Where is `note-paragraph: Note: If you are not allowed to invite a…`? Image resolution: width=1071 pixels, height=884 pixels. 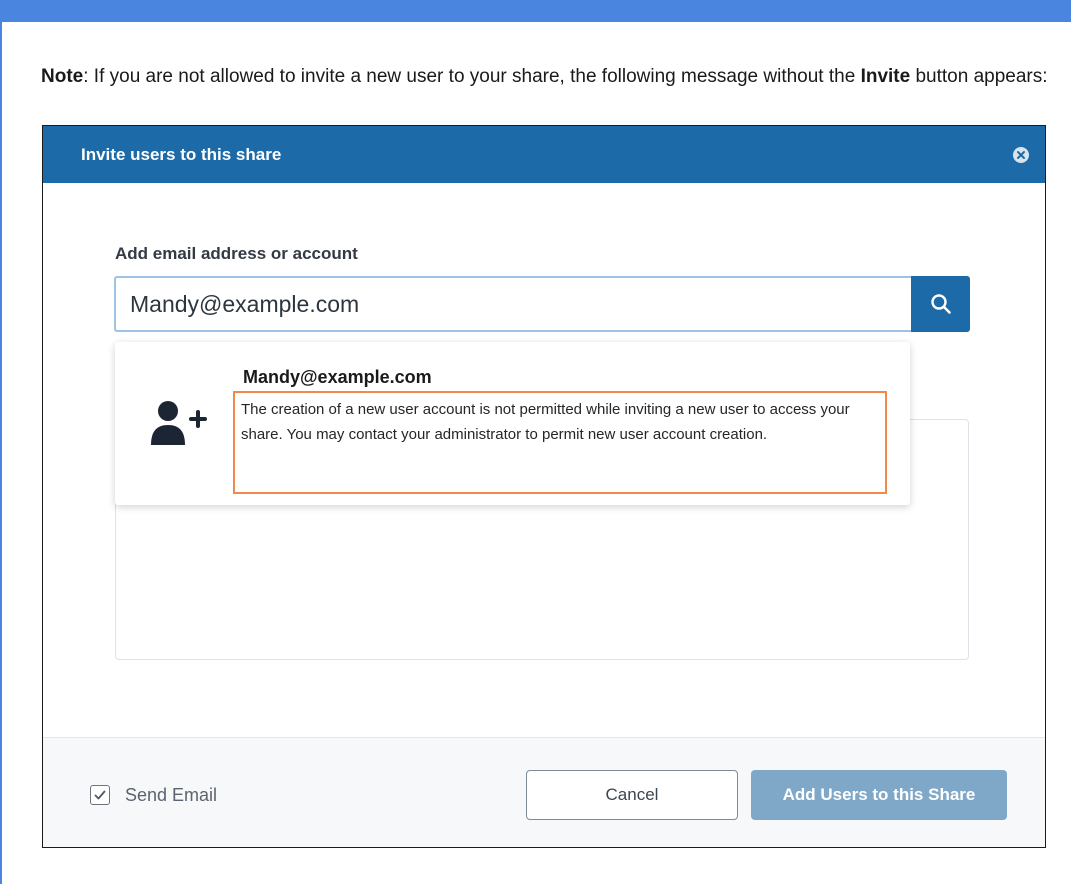
note-paragraph: Note: If you are not allowed to invite a… is located at coordinates (546, 77).